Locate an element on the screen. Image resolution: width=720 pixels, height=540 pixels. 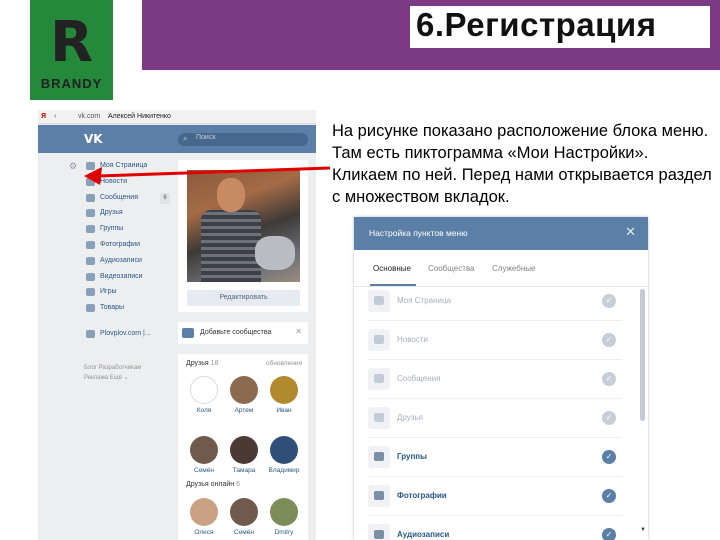
news-icon is located at coordinates (90, 181).